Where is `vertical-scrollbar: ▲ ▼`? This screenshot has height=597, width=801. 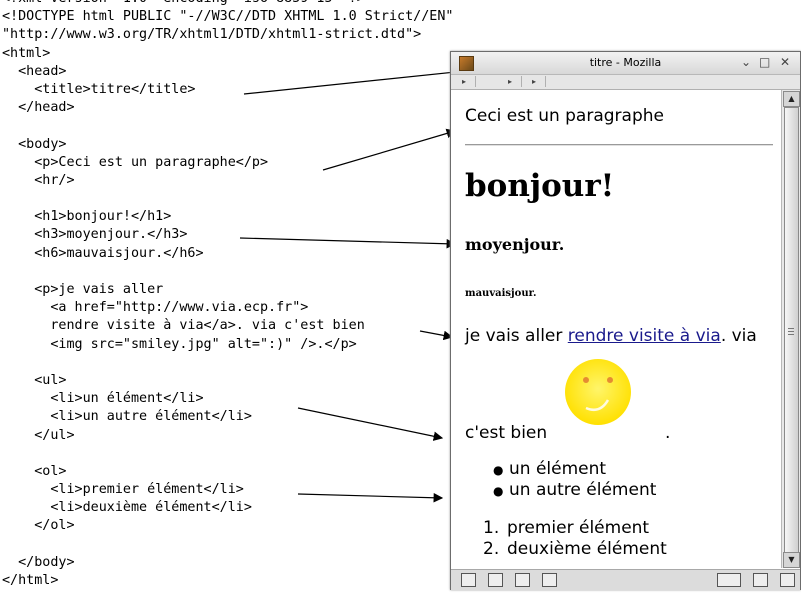 vertical-scrollbar: ▲ ▼ is located at coordinates (790, 329).